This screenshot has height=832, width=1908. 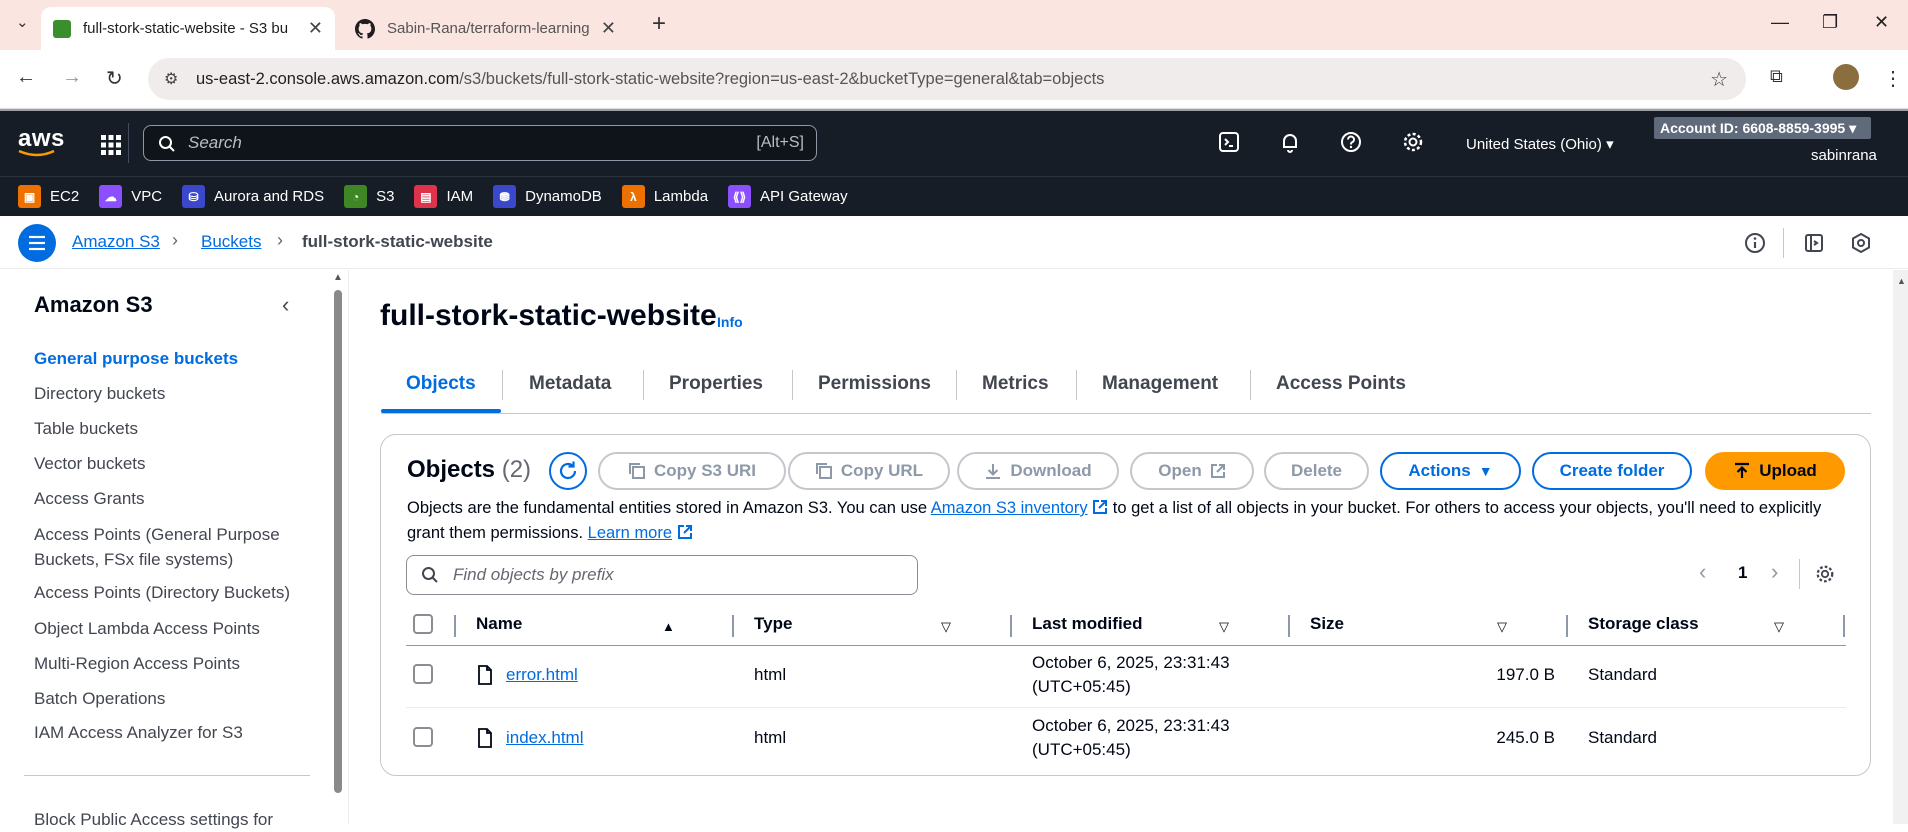 What do you see at coordinates (114, 78) in the screenshot?
I see `reload-icon: ↻` at bounding box center [114, 78].